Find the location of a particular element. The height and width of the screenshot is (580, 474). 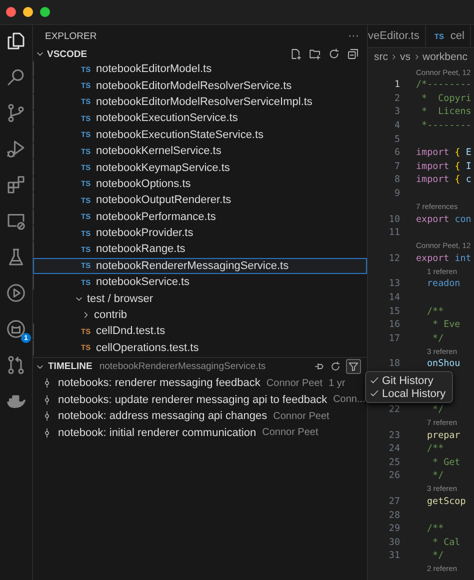

breadcrumb-item: vs is located at coordinates (405, 57).